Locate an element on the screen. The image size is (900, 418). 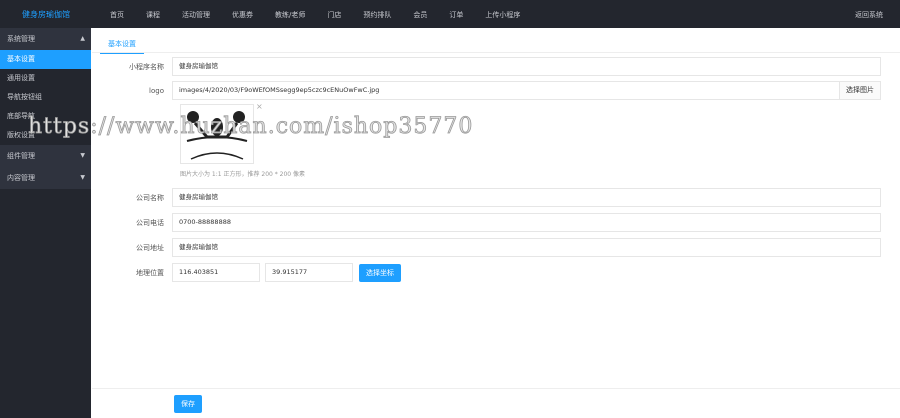
sidebar-group-components: 组件管理 ▼ is located at coordinates (45, 156).